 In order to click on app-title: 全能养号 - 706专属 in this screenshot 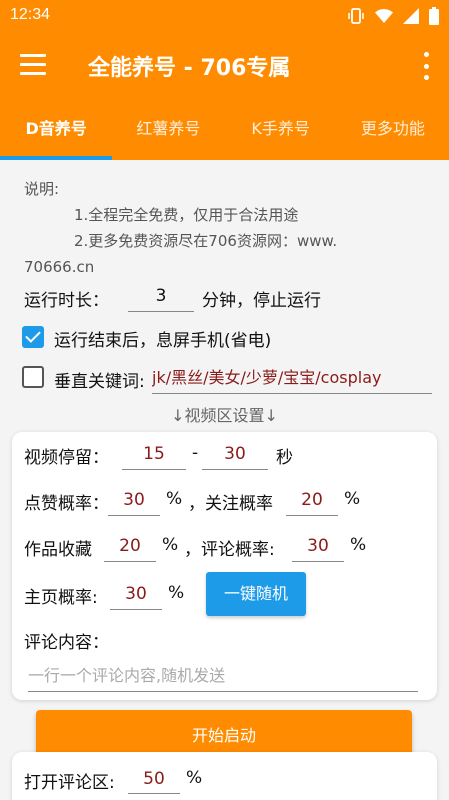, I will do `click(189, 68)`.